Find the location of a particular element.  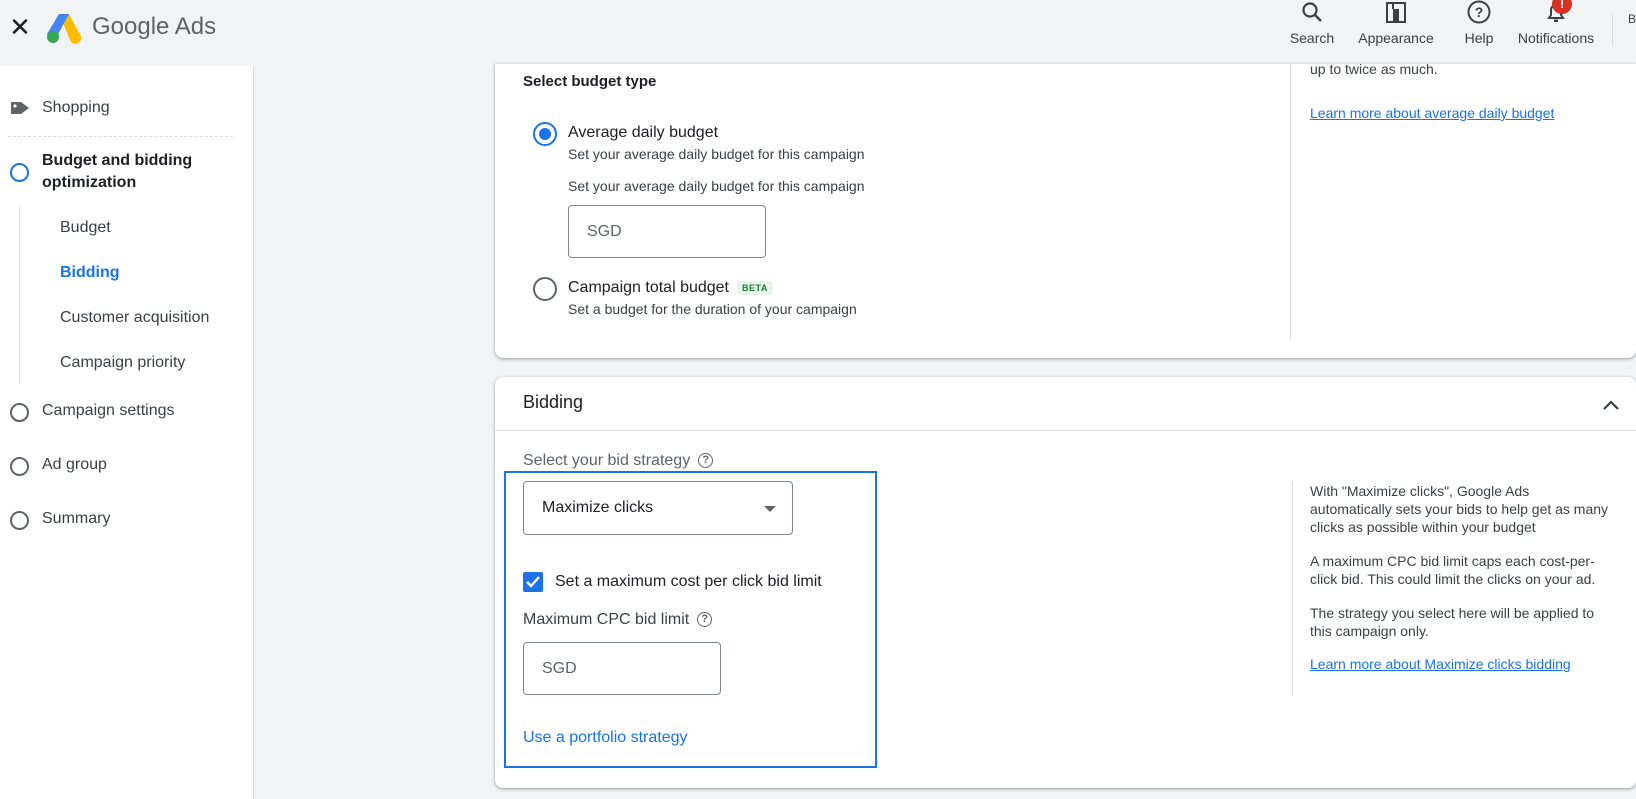

learn-more-maximize-clicks-link: Learn more about Maximize clicks bidding is located at coordinates (1440, 664).